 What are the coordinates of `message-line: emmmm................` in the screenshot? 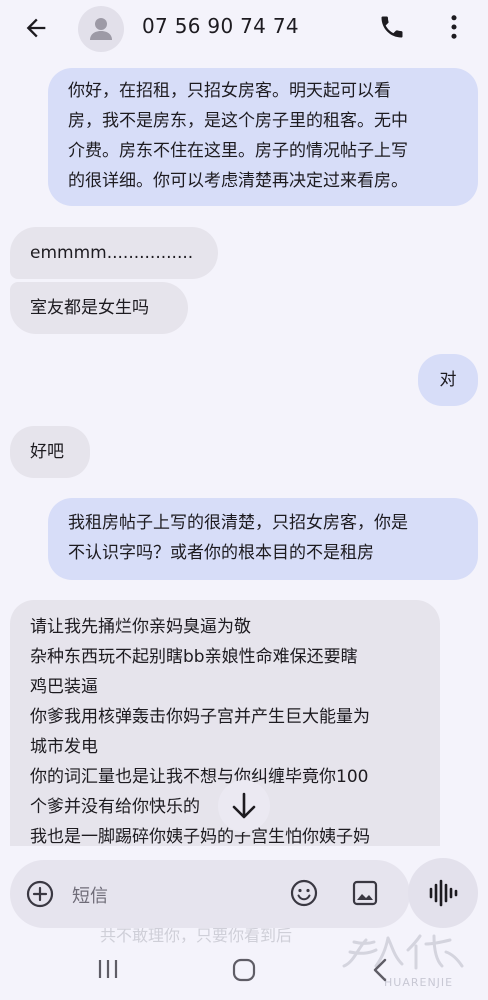 It's located at (112, 253).